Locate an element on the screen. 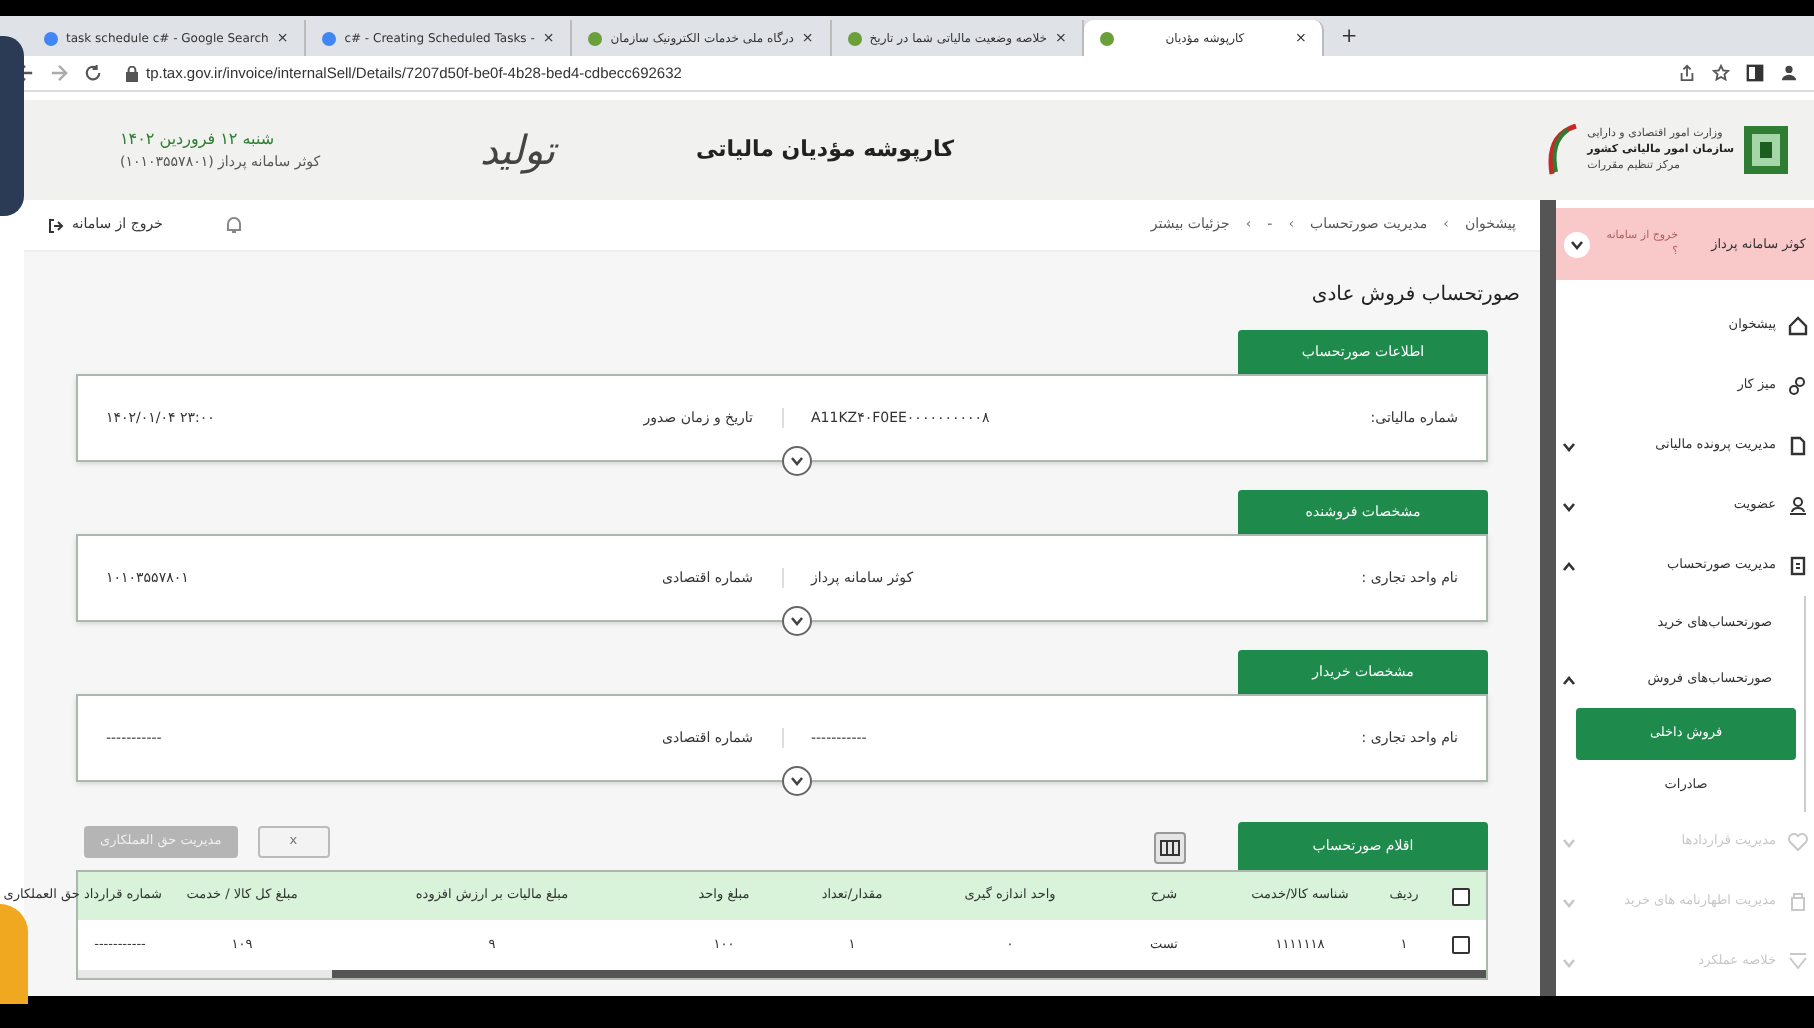 This screenshot has height=1028, width=1814. new-tab-button: + is located at coordinates (1349, 36).